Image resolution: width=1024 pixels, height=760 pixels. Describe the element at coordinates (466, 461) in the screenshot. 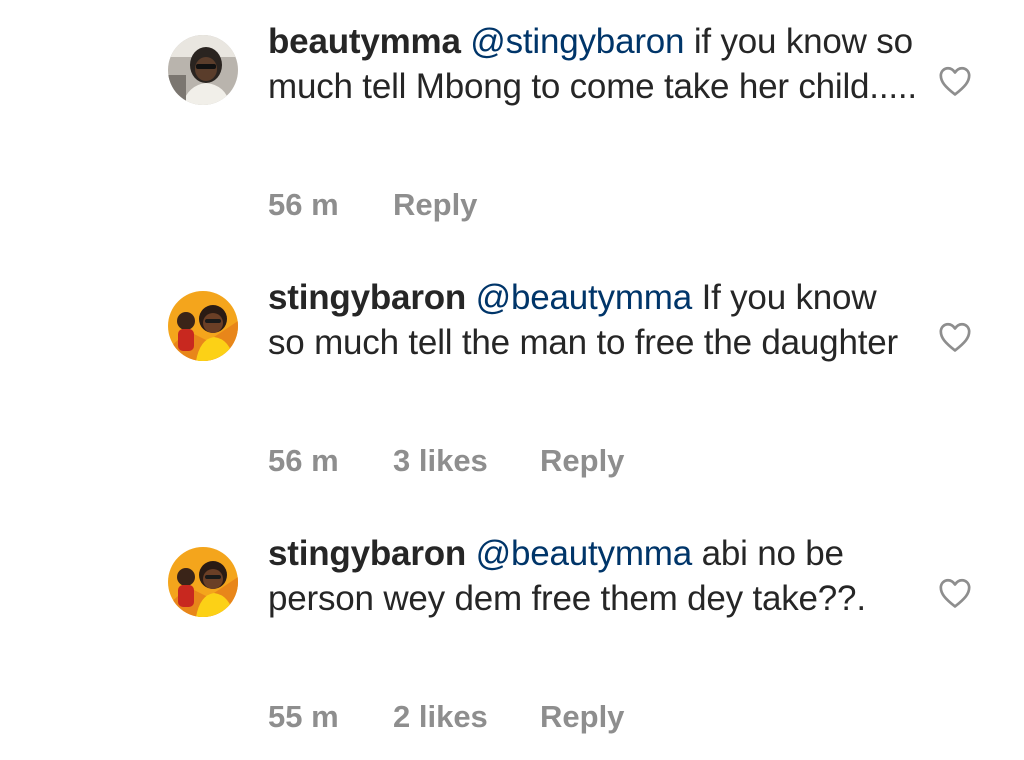

I see `likes-count: 3 likes` at that location.